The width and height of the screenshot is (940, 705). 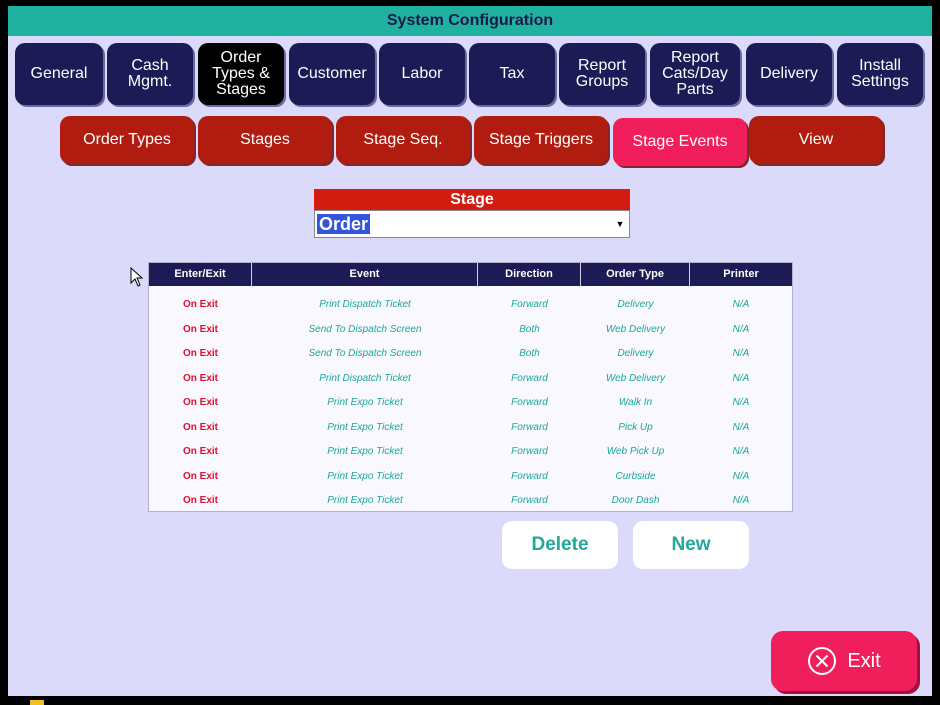 What do you see at coordinates (635, 427) in the screenshot?
I see `cell-order-type: Pick Up` at bounding box center [635, 427].